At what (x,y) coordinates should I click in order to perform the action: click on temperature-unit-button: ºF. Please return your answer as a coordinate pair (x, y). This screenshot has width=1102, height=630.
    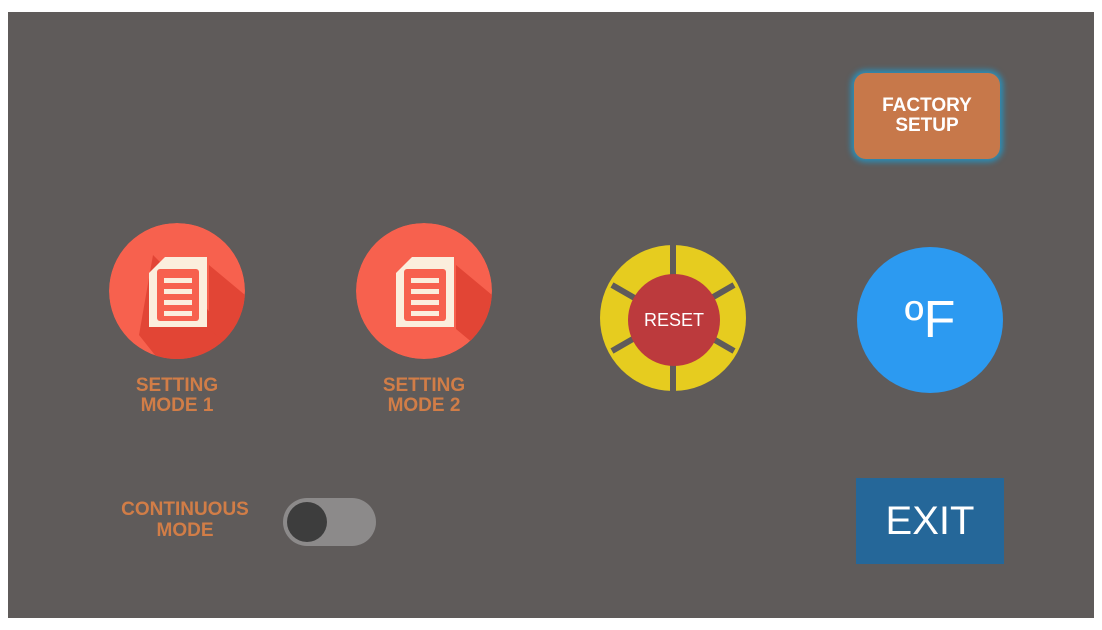
    Looking at the image, I should click on (930, 320).